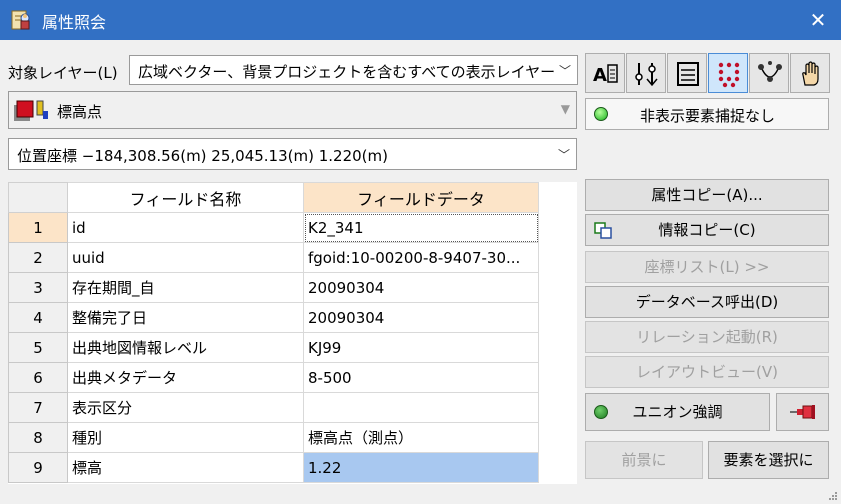  Describe the element at coordinates (707, 337) in the screenshot. I see `relation-launch-button: リレーション起動(R)` at that location.